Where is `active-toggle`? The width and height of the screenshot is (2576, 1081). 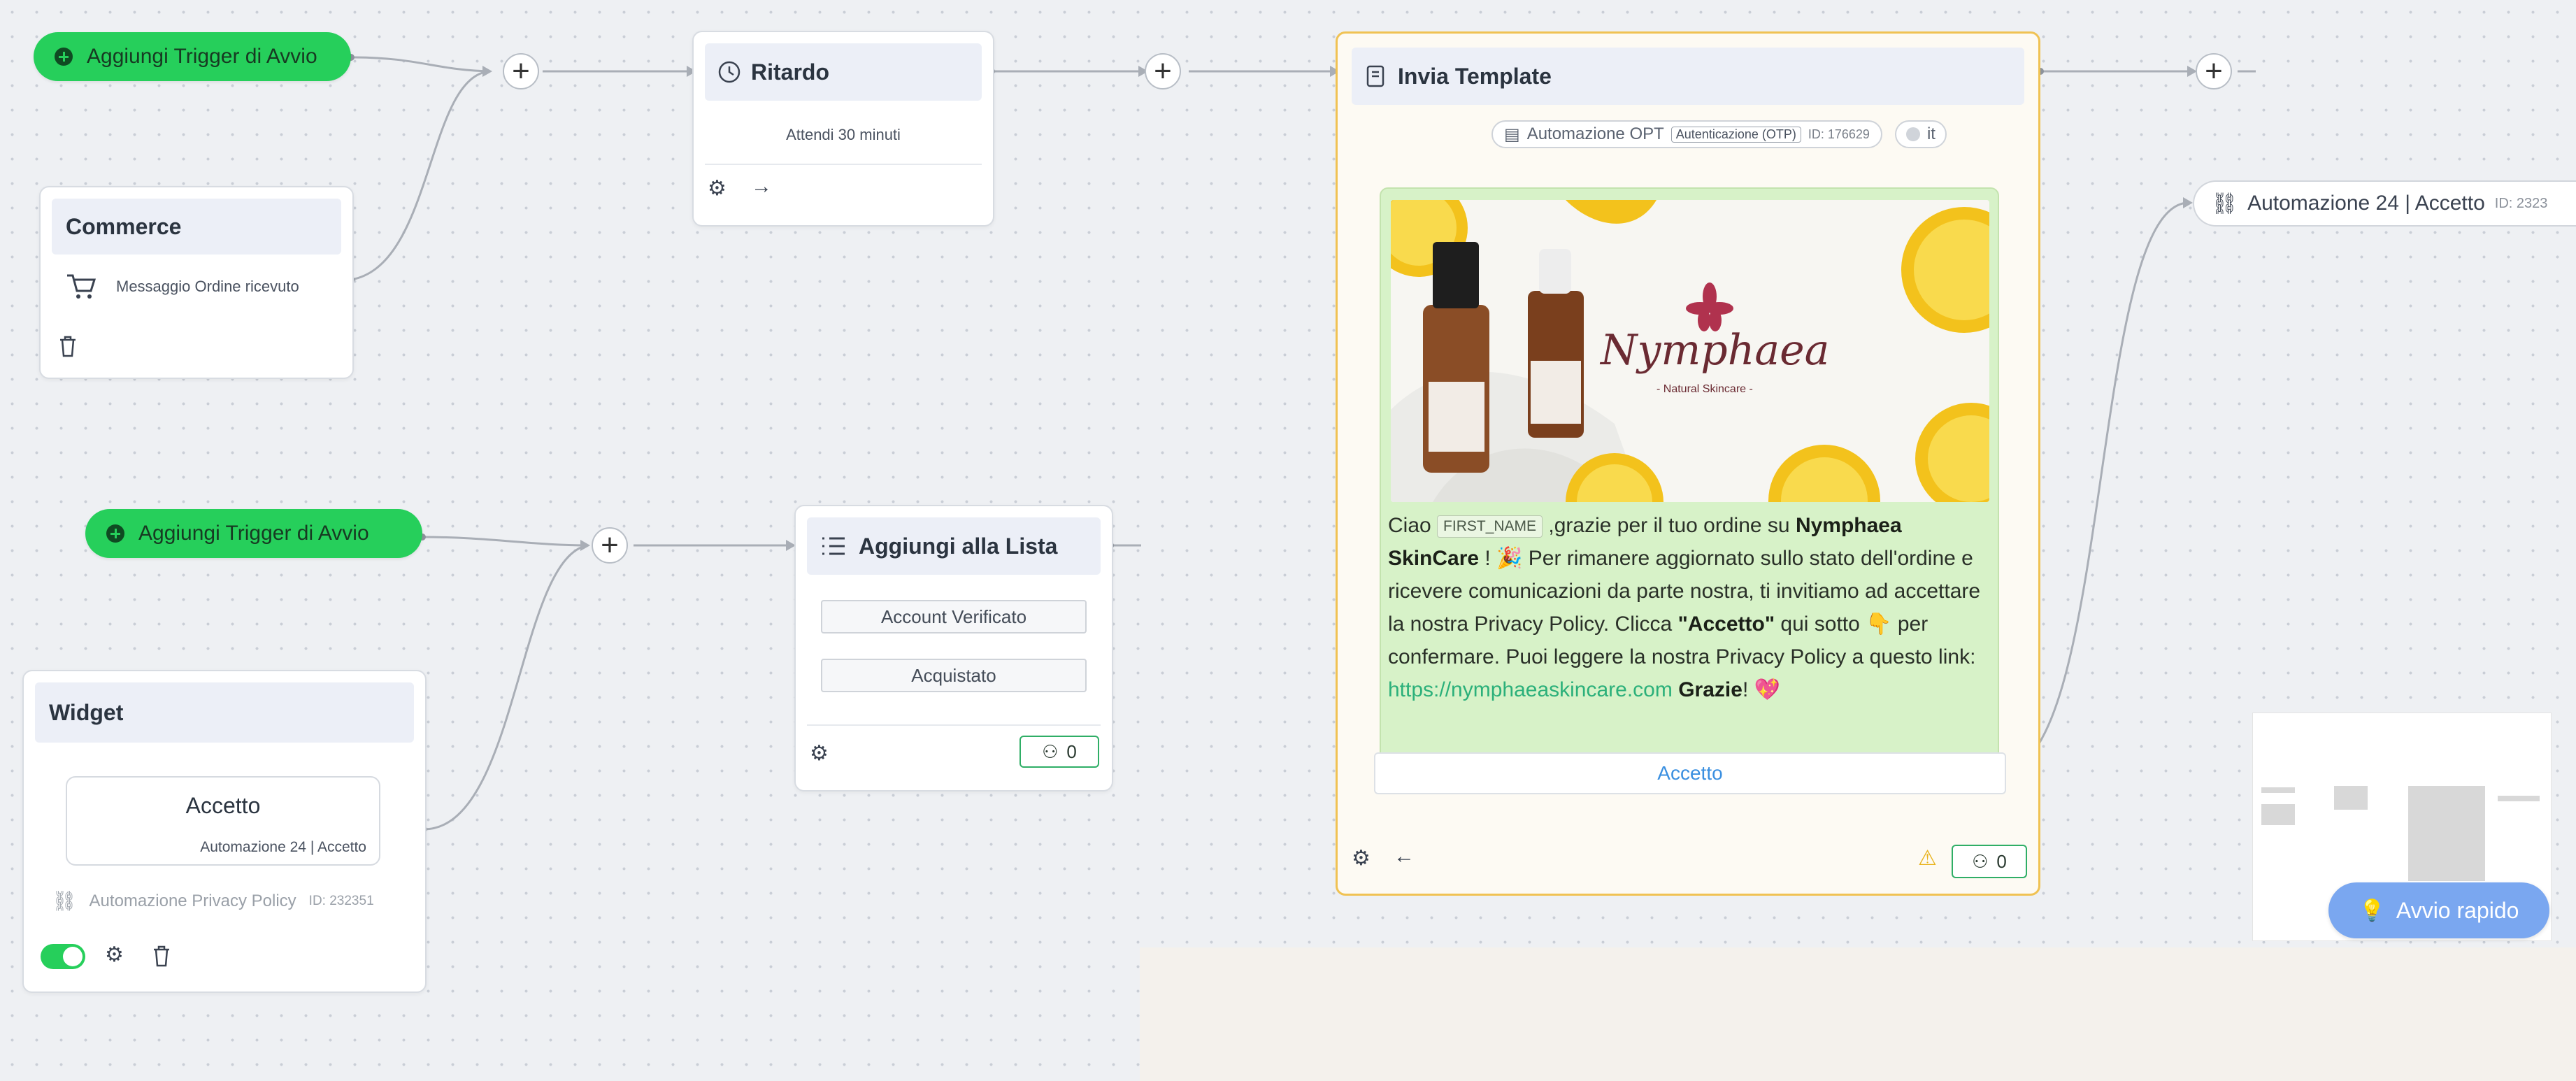 active-toggle is located at coordinates (63, 956).